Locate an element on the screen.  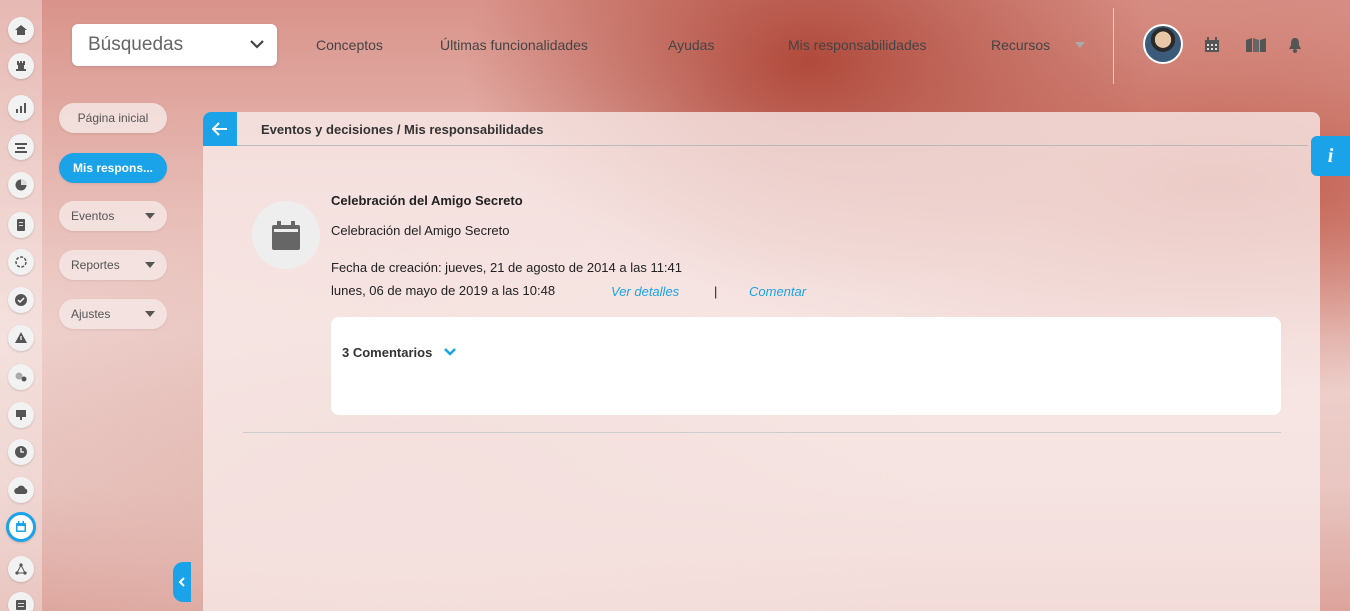
nav-mis-responsabilidades: Mis responsabilidades is located at coordinates (857, 45).